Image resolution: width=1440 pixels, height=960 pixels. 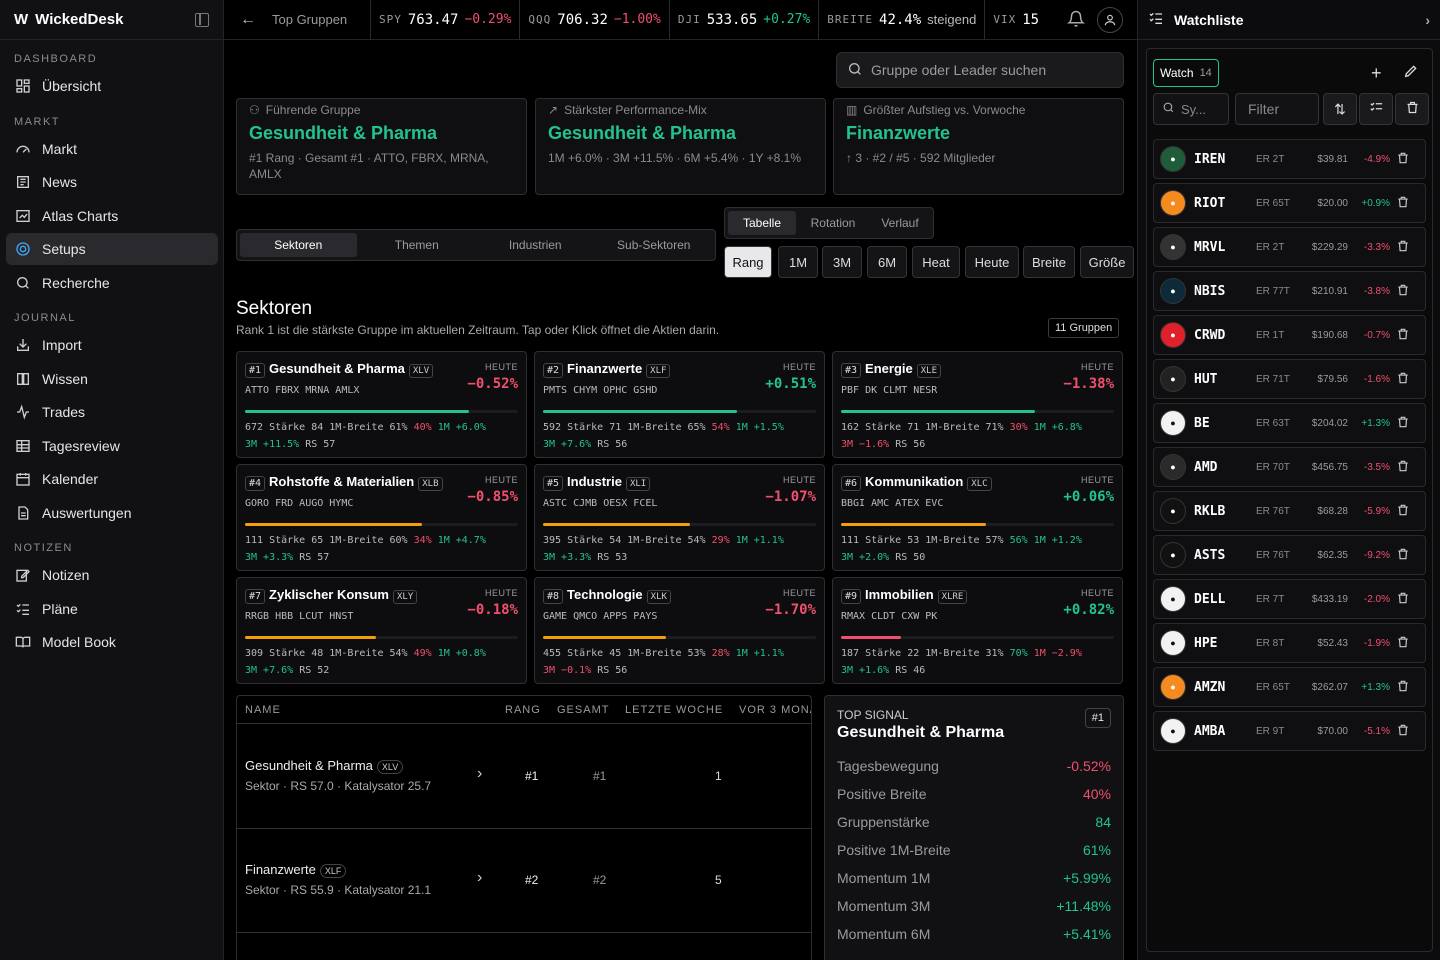 I want to click on sidebar-item-recherche: Recherche, so click(x=112, y=283).